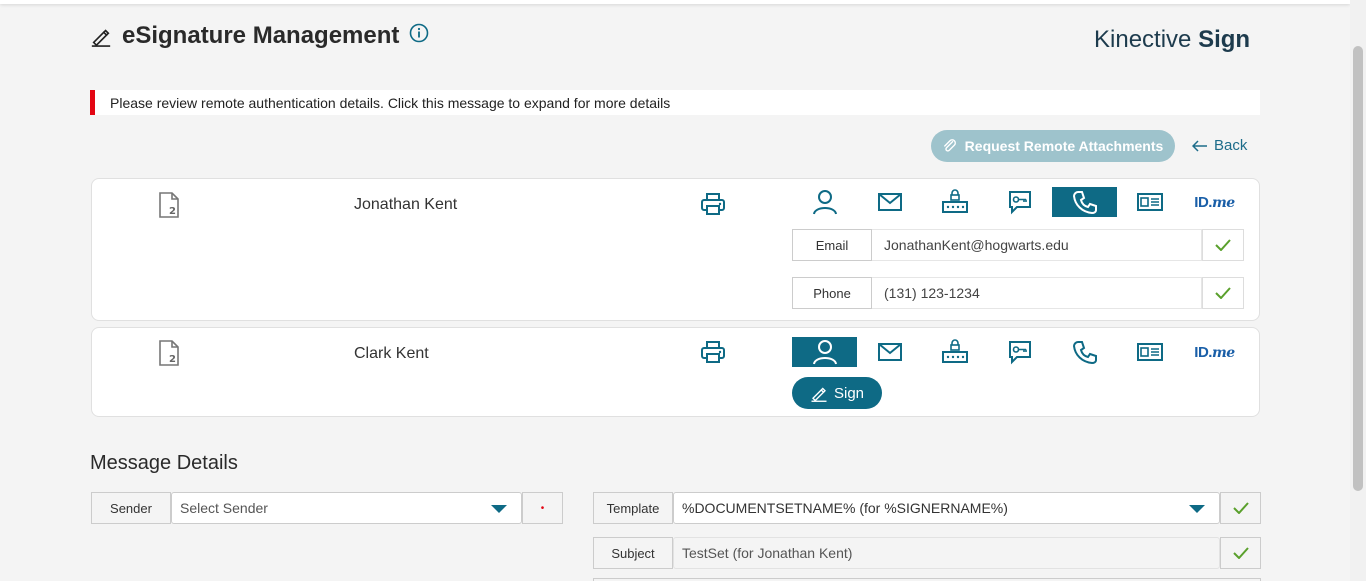  I want to click on brand-logo: Kinective Sign, so click(1172, 40).